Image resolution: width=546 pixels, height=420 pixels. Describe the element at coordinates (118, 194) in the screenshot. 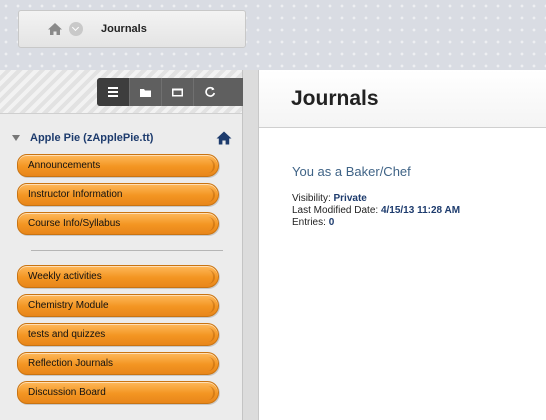

I see `menu-item-instructor-information: Instructor Information` at that location.